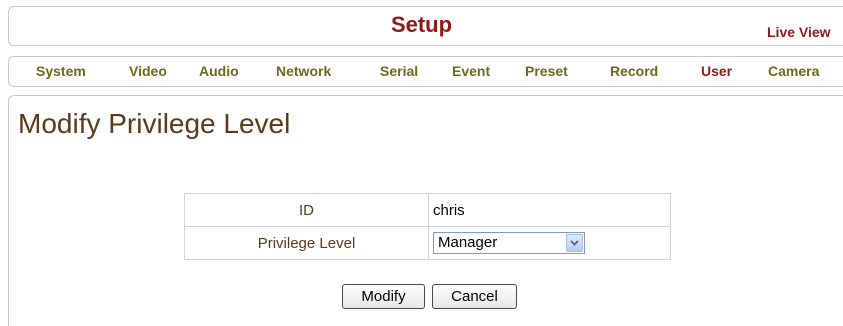 This screenshot has width=843, height=326. I want to click on nav-item-system: System, so click(61, 71).